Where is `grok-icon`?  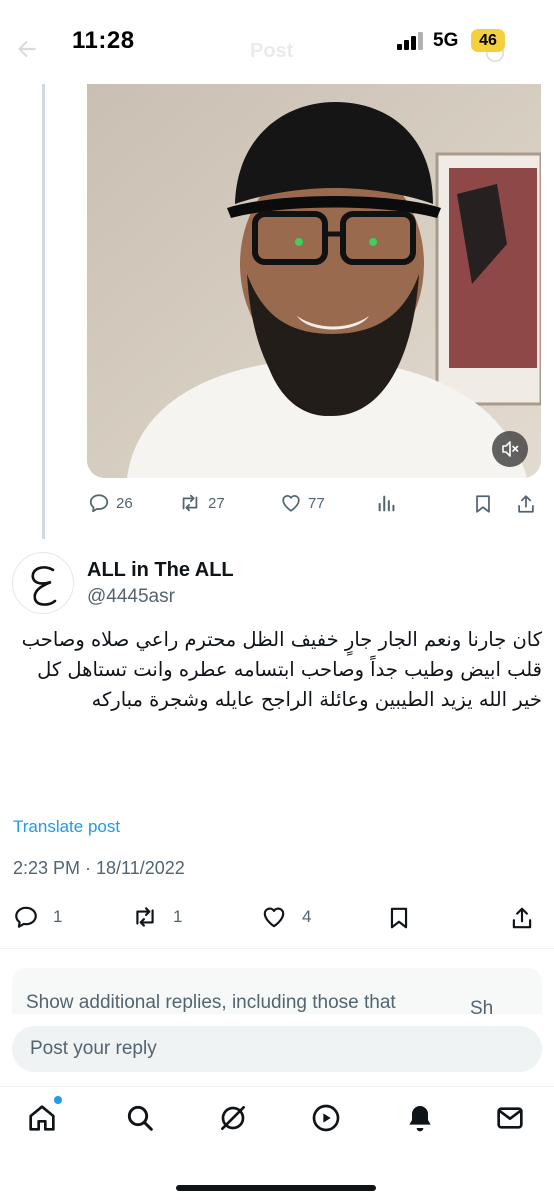 grok-icon is located at coordinates (233, 1118).